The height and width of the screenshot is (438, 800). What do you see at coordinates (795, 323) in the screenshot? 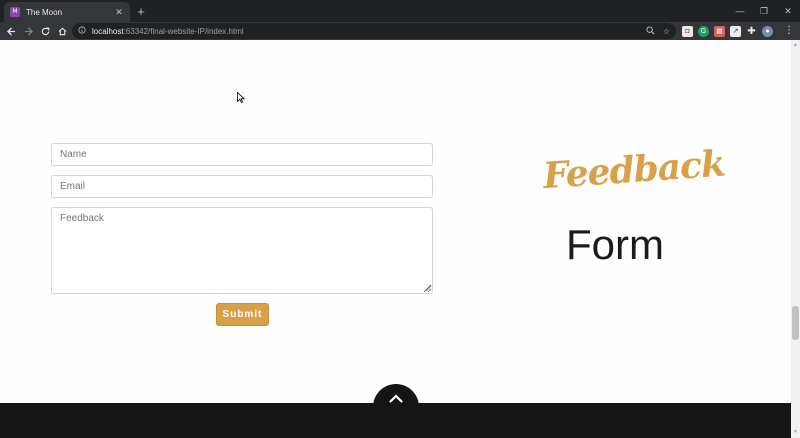
I see `scroll-thumb` at bounding box center [795, 323].